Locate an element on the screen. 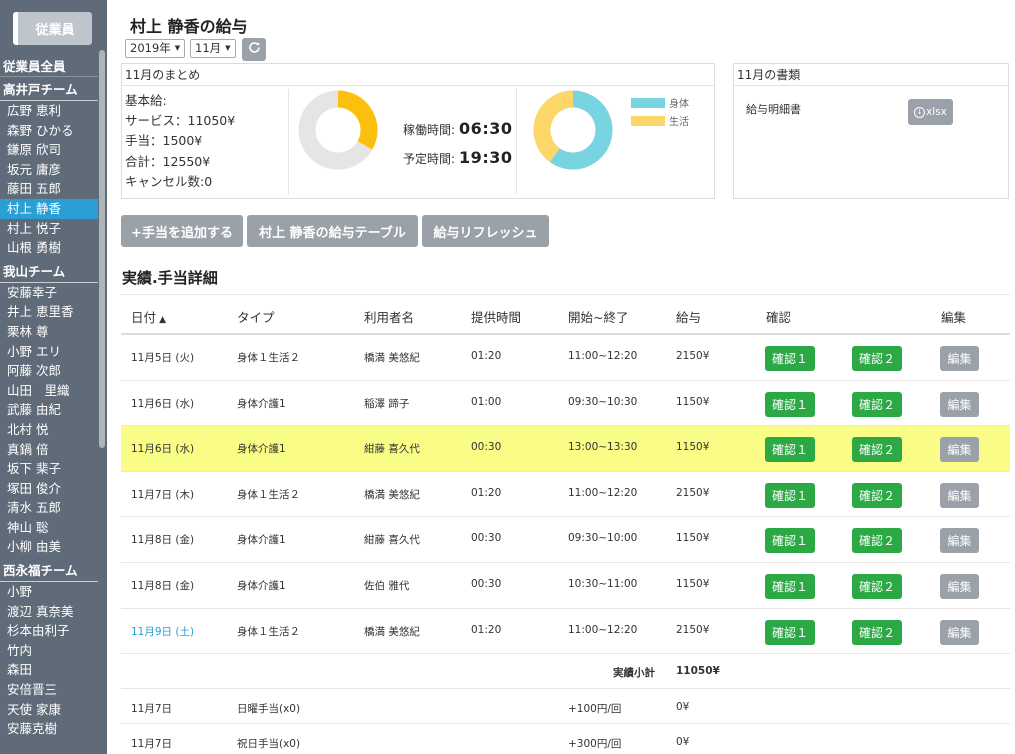 This screenshot has height=754, width=1015. sidebar-all-employees: 従業員全員 is located at coordinates (49, 67).